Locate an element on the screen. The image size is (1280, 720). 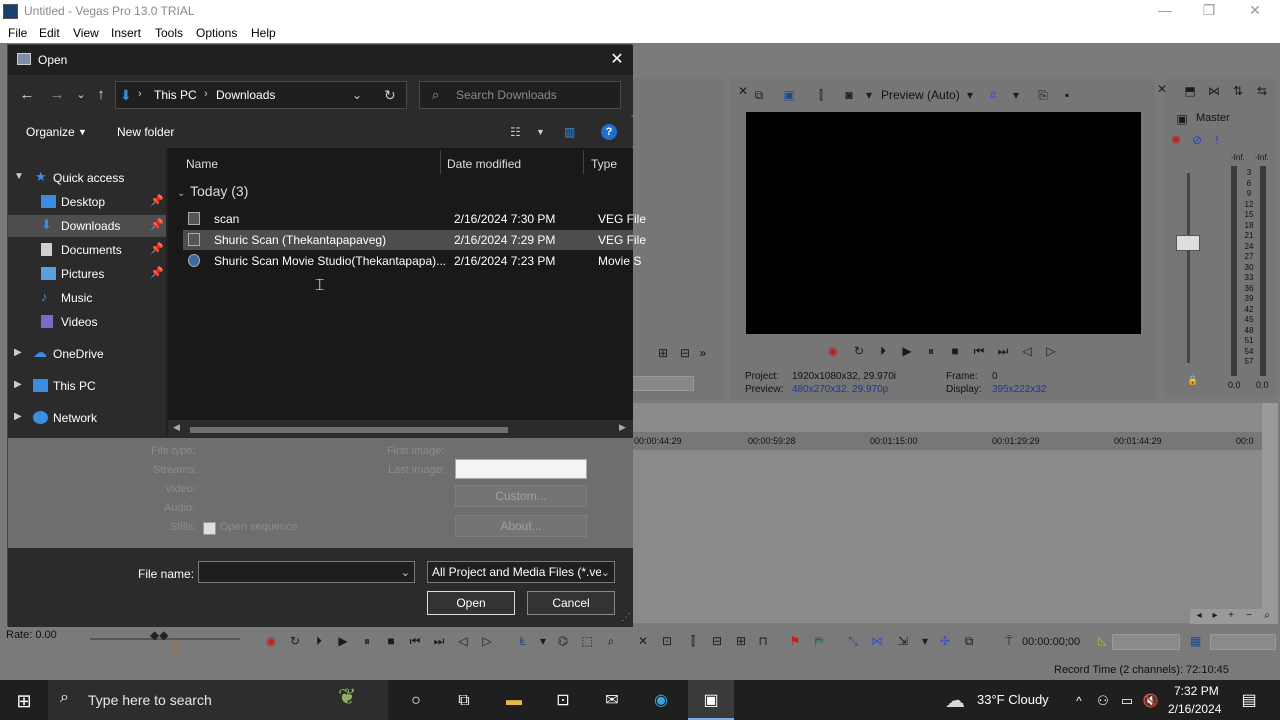
tool-dropdown-icon: ▾ is located at coordinates (543, 641).